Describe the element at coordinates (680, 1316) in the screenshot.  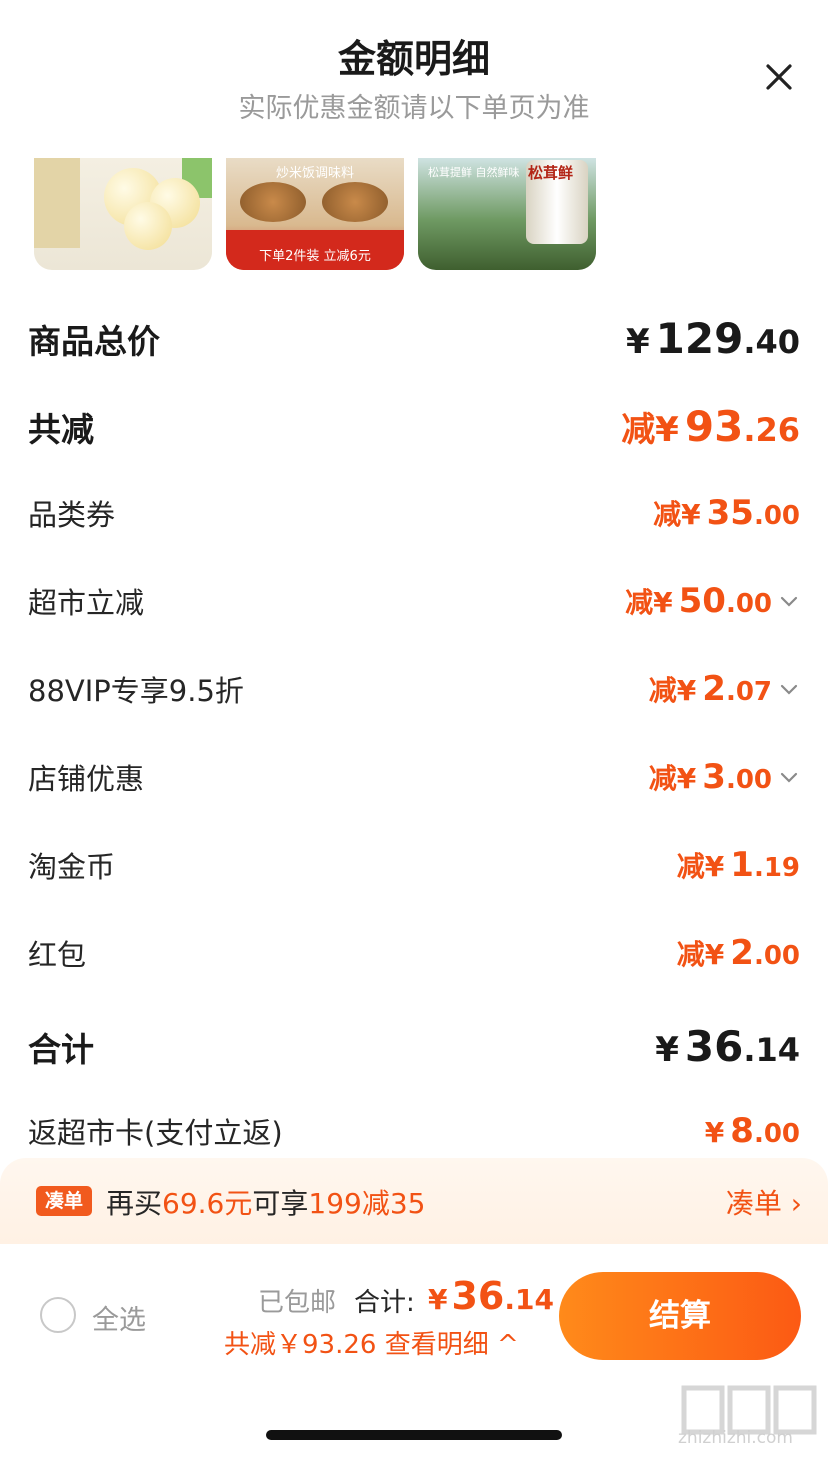
I see `checkout-button: 结算` at that location.